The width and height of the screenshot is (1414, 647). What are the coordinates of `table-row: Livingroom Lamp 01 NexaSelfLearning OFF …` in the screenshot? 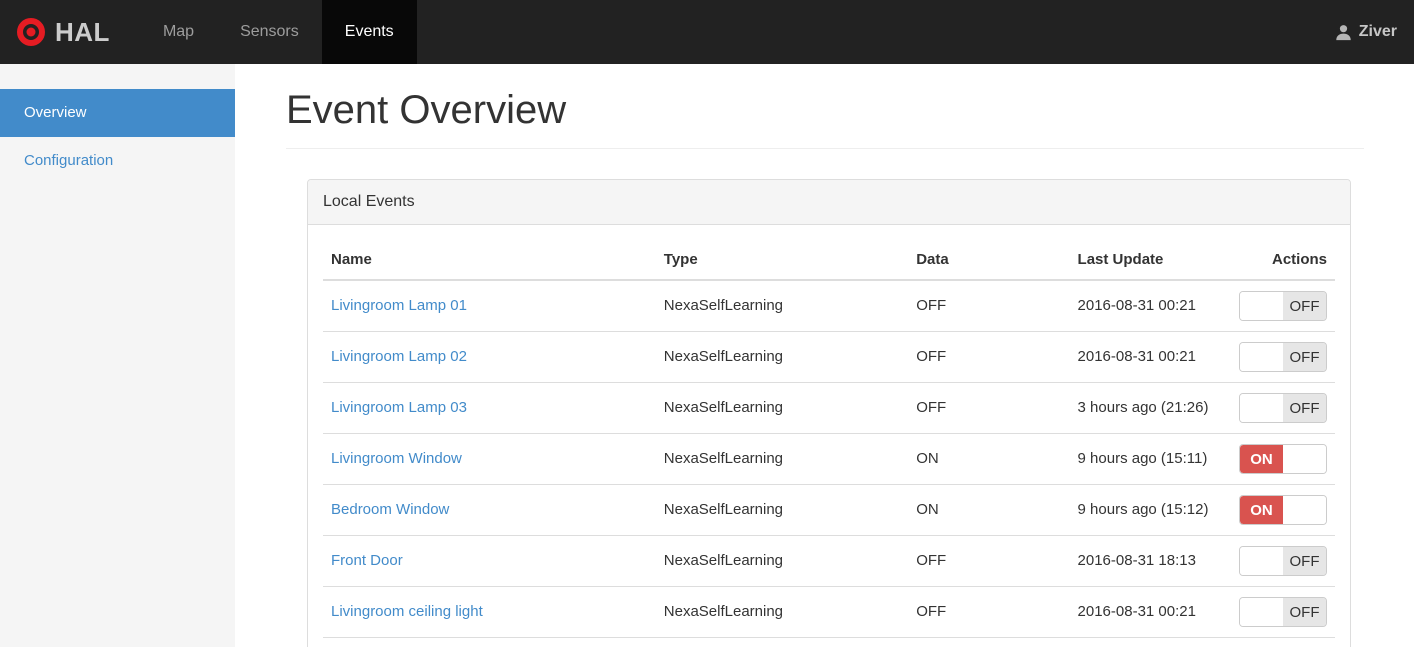 It's located at (829, 305).